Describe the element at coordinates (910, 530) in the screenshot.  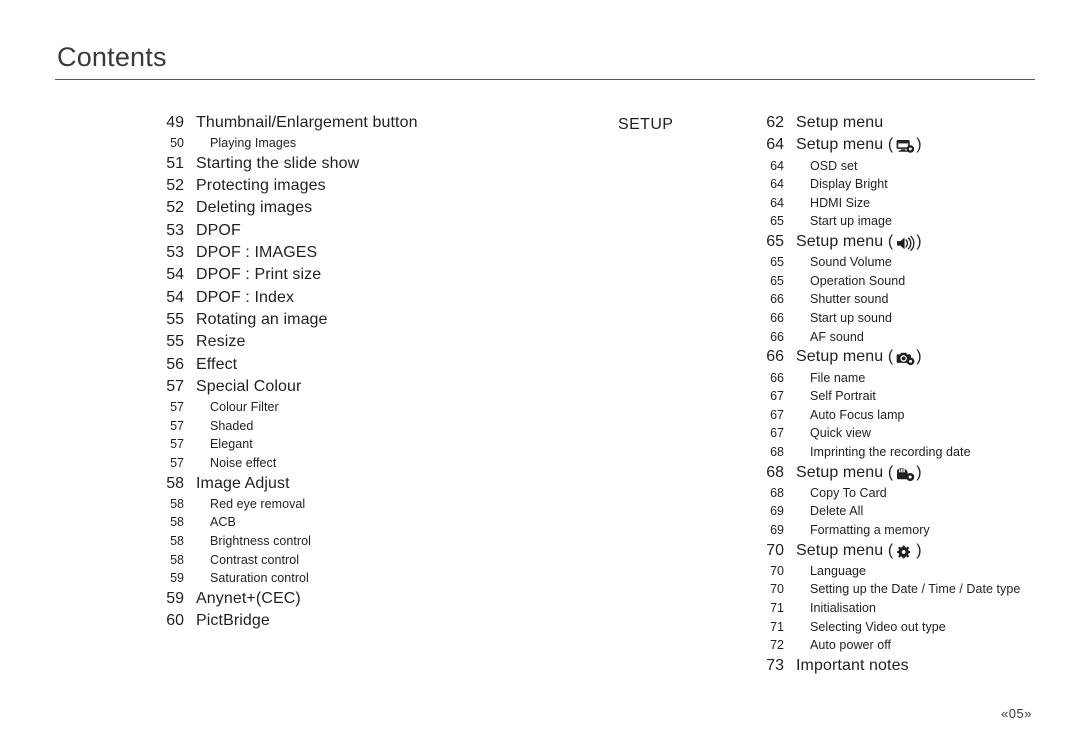
I see `toc-entry: 69 Formatting a memory` at that location.